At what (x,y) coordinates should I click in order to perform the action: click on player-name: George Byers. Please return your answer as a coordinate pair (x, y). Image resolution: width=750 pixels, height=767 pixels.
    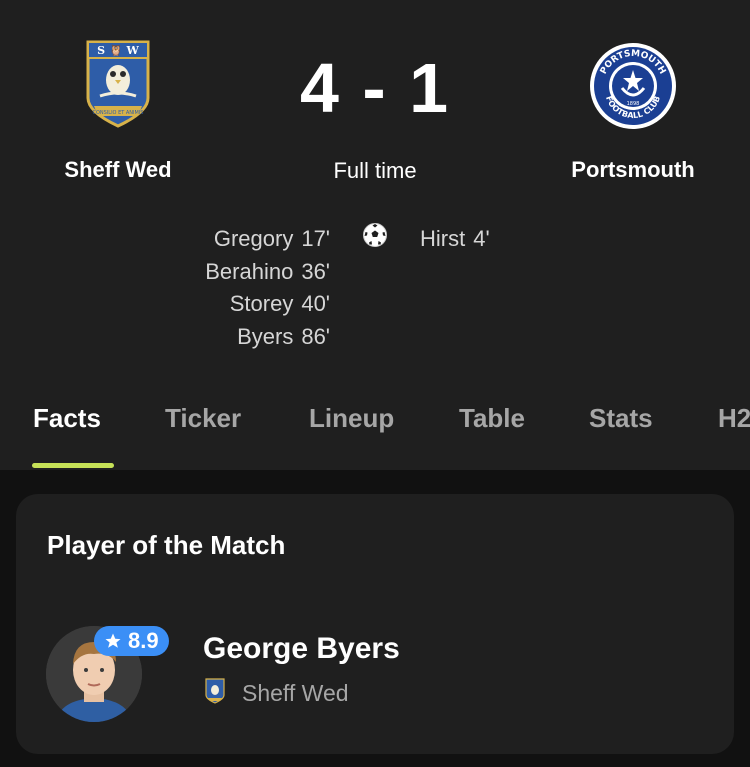
    Looking at the image, I should click on (301, 649).